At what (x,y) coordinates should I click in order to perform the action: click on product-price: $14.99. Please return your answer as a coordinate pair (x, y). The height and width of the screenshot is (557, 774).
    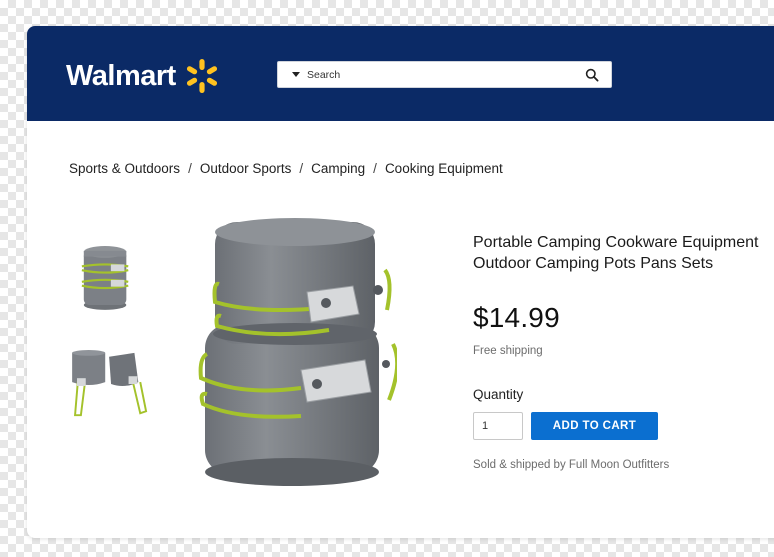
    Looking at the image, I should click on (516, 317).